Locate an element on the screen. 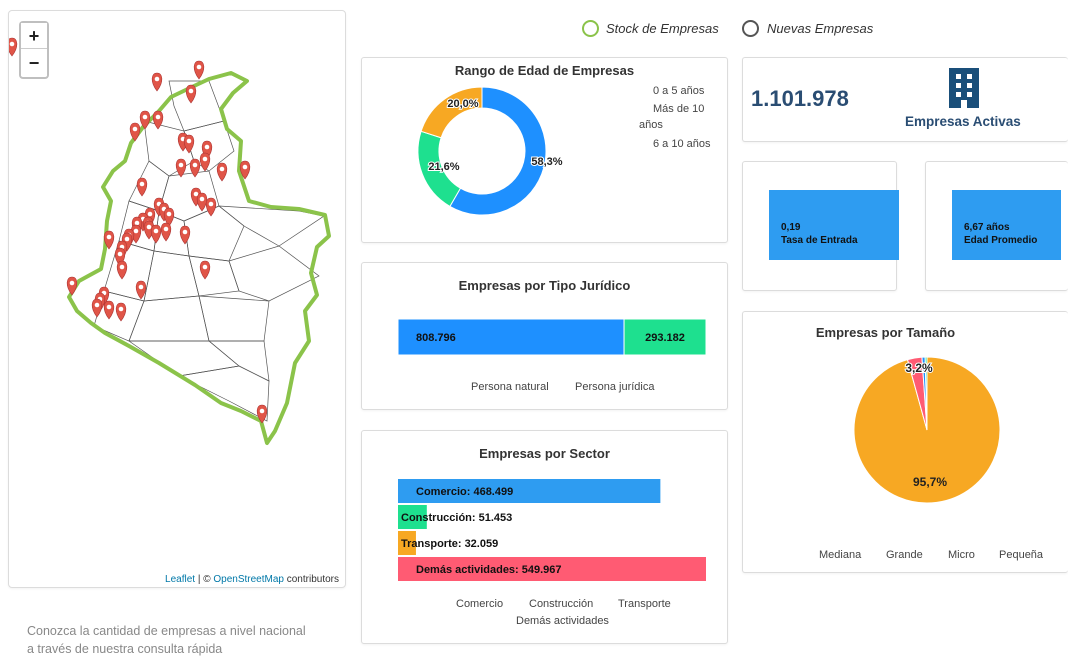  juridico-bar-label-0: 808.796 is located at coordinates (436, 338).